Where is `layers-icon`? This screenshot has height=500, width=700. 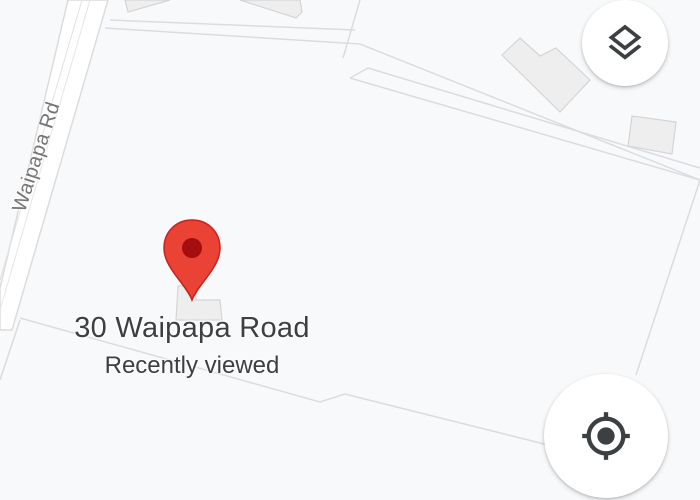 layers-icon is located at coordinates (625, 42).